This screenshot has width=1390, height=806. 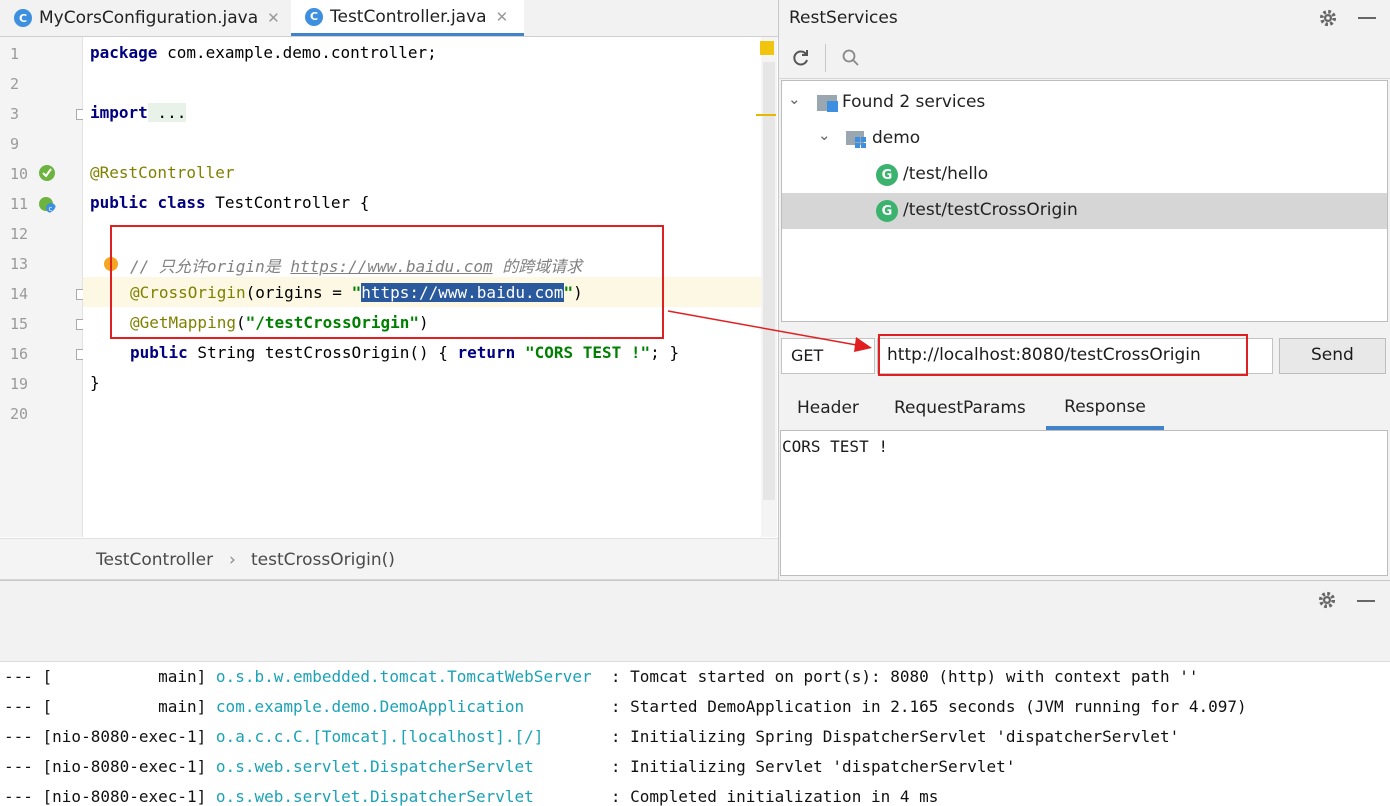 I want to click on line-number: 10, so click(x=19, y=174).